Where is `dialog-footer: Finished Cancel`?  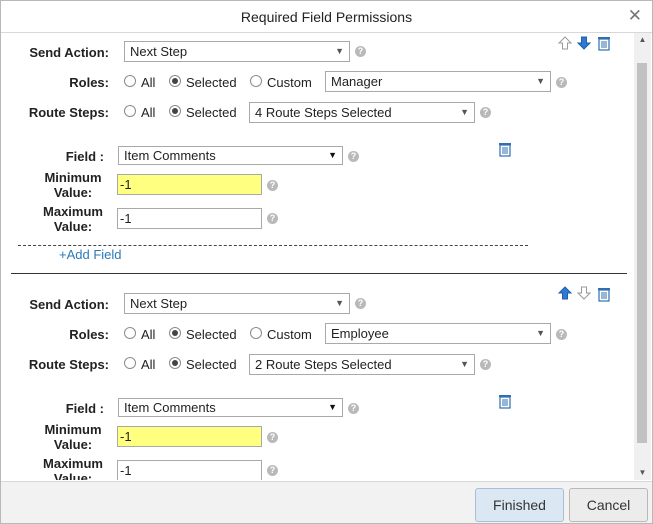
dialog-footer: Finished Cancel is located at coordinates (326, 502).